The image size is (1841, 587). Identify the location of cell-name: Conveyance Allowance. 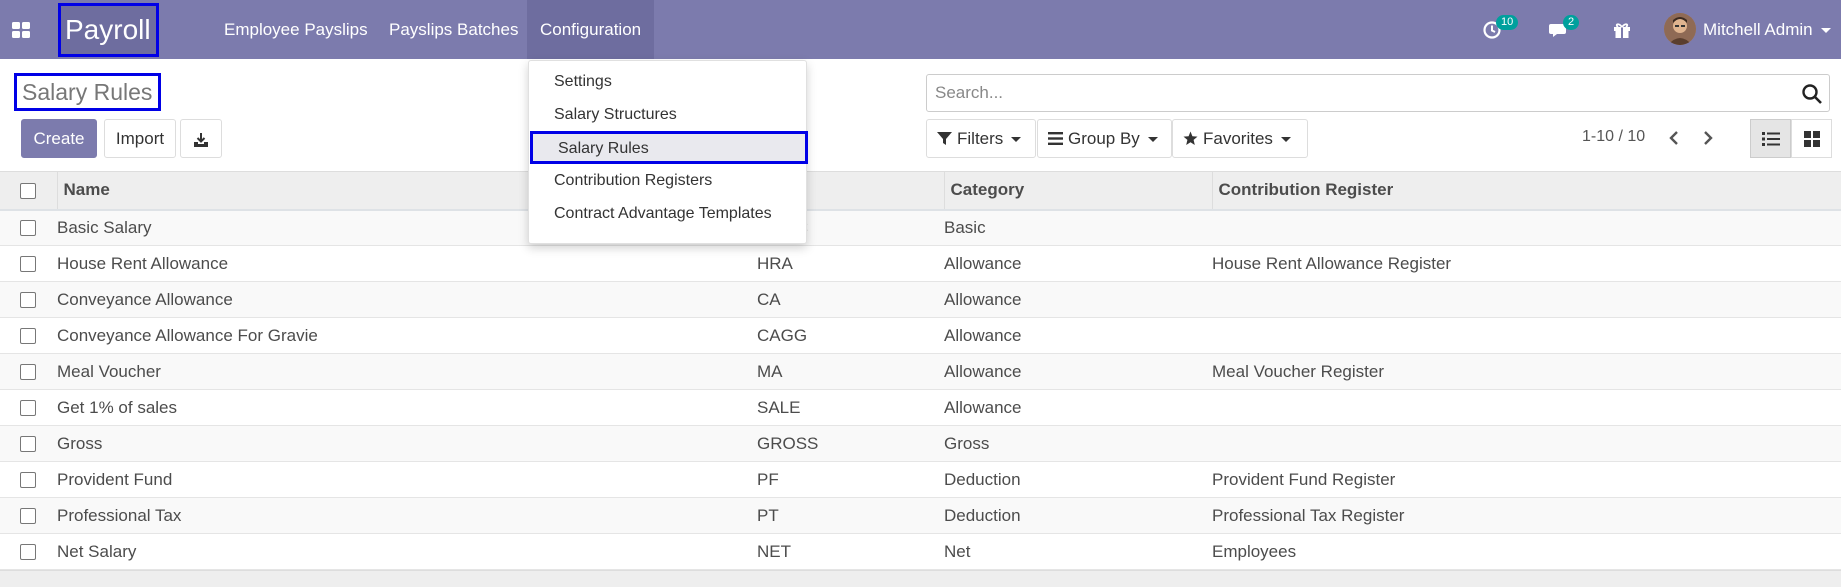
(407, 300).